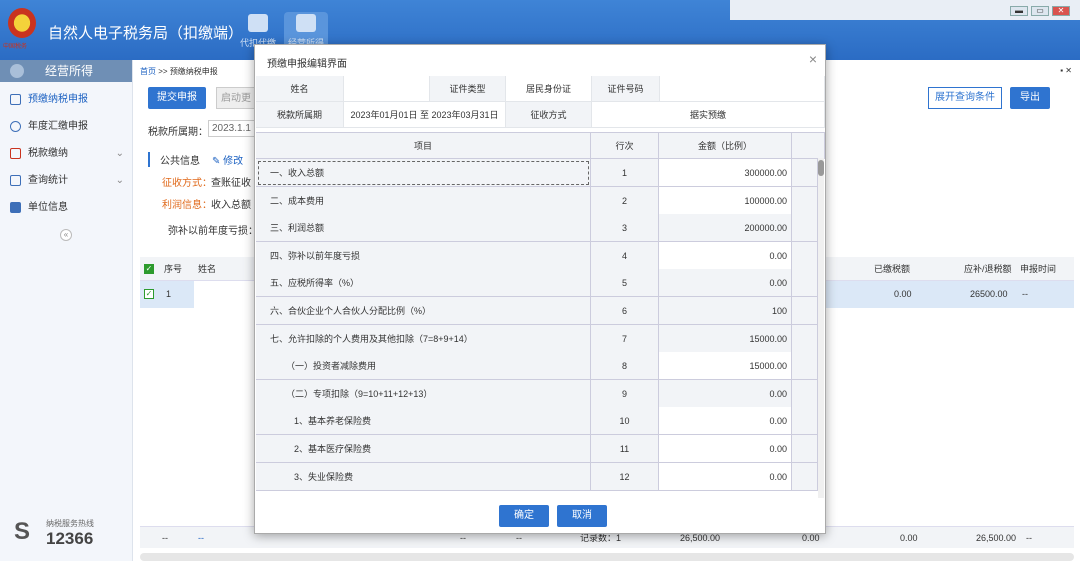  Describe the element at coordinates (148, 71) in the screenshot. I see `breadcrumb-home: 首页` at that location.